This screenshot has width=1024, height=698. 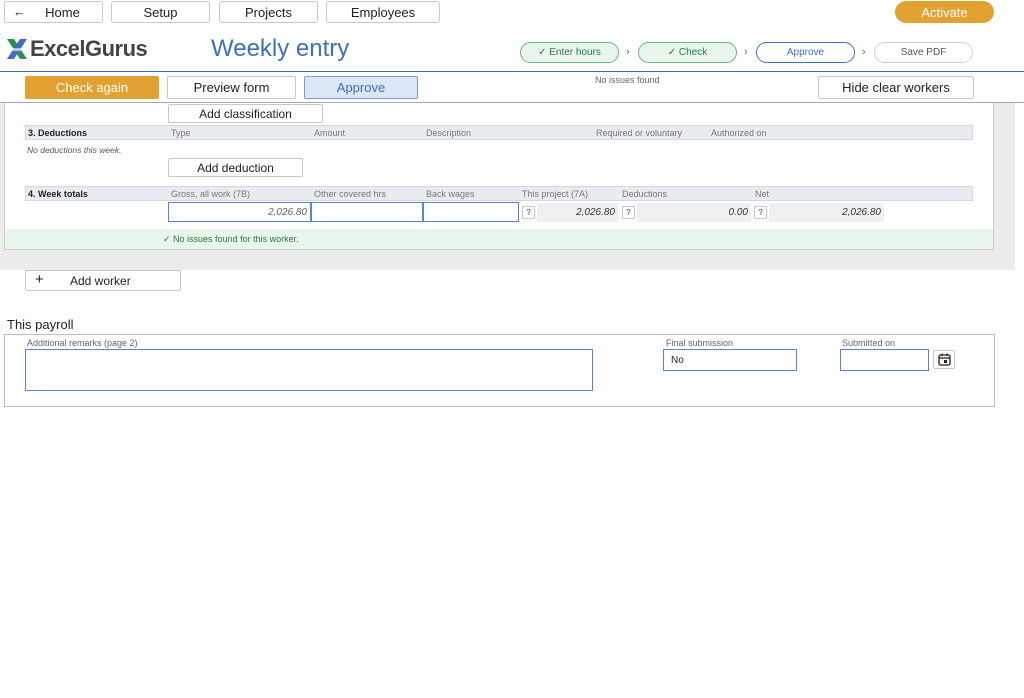 What do you see at coordinates (19, 11) in the screenshot?
I see `back-arrow-icon: ←` at bounding box center [19, 11].